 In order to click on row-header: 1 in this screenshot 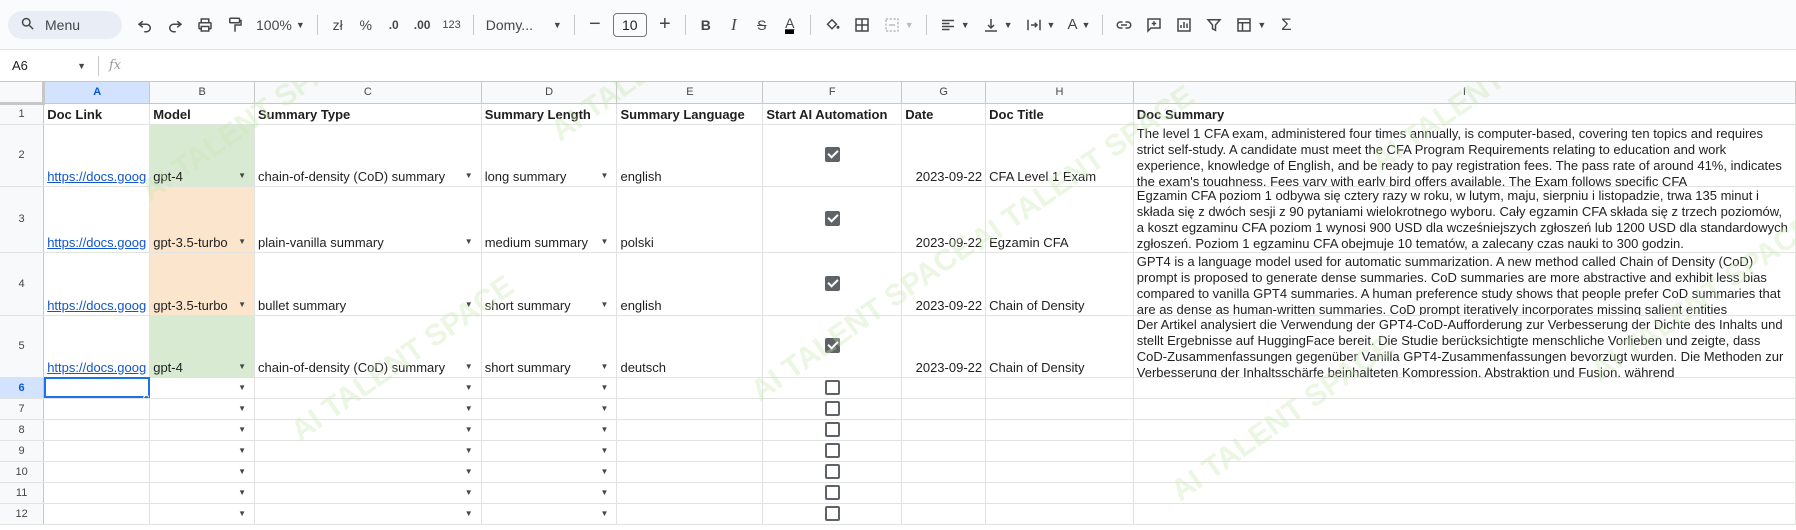, I will do `click(22, 114)`.